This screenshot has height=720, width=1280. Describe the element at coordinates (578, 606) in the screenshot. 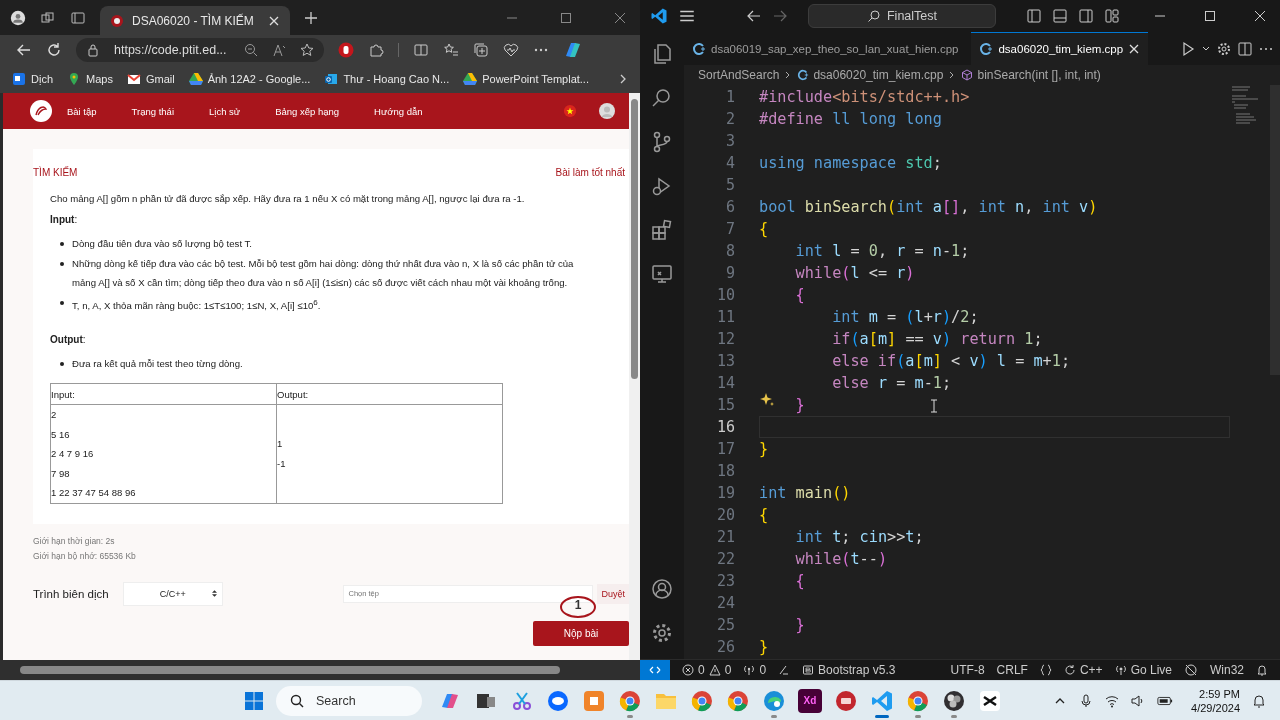

I see `annotation-bubble: 1` at that location.